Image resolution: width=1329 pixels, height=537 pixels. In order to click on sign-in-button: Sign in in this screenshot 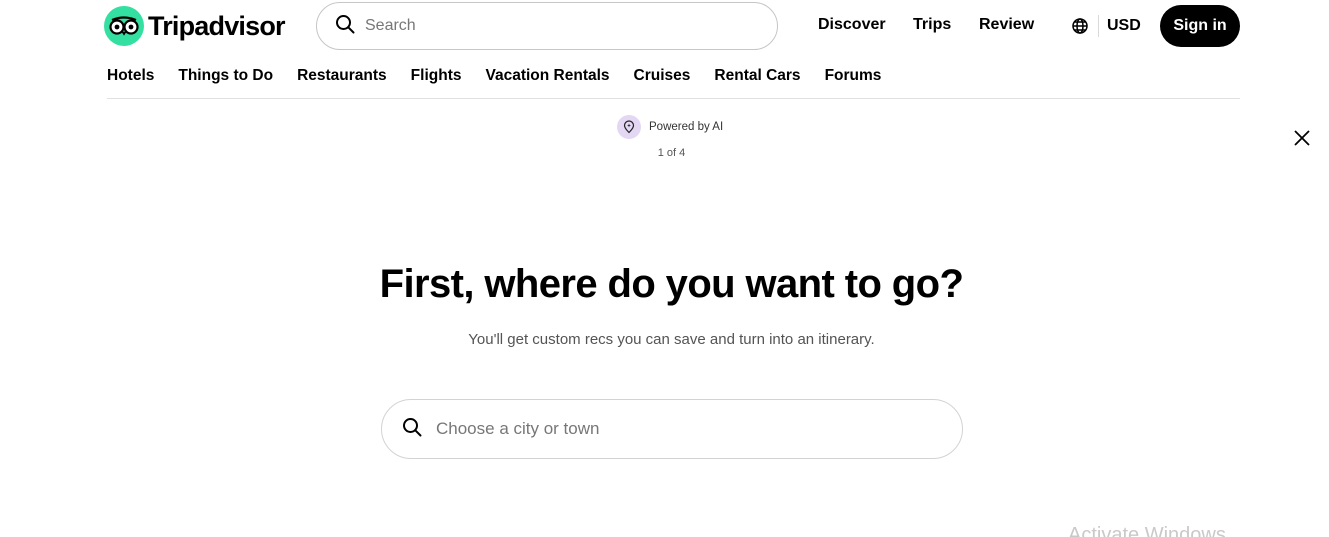, I will do `click(1200, 26)`.